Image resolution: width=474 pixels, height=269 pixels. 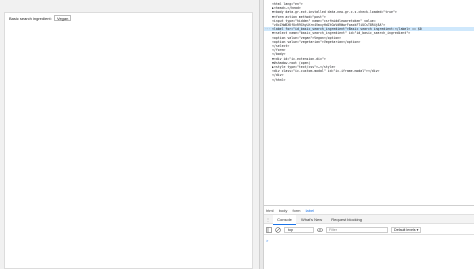 What do you see at coordinates (406, 229) in the screenshot?
I see `log-levels-select: Default levels ▾` at bounding box center [406, 229].